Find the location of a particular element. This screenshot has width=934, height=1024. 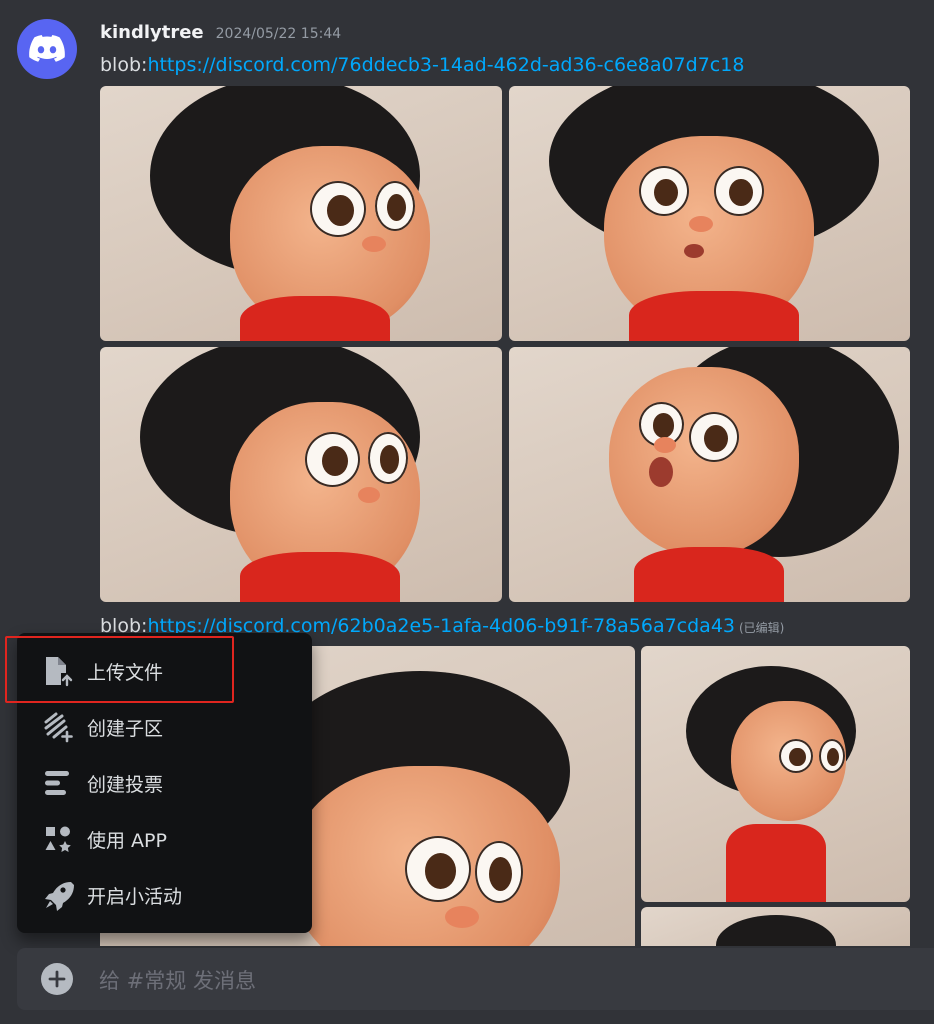

menu-item-create-thread: 创建子区 is located at coordinates (164, 727).